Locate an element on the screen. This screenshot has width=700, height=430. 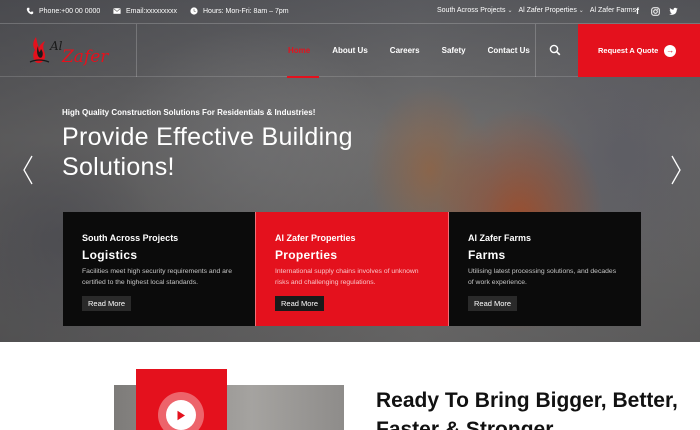
video-play-button is located at coordinates (181, 411).